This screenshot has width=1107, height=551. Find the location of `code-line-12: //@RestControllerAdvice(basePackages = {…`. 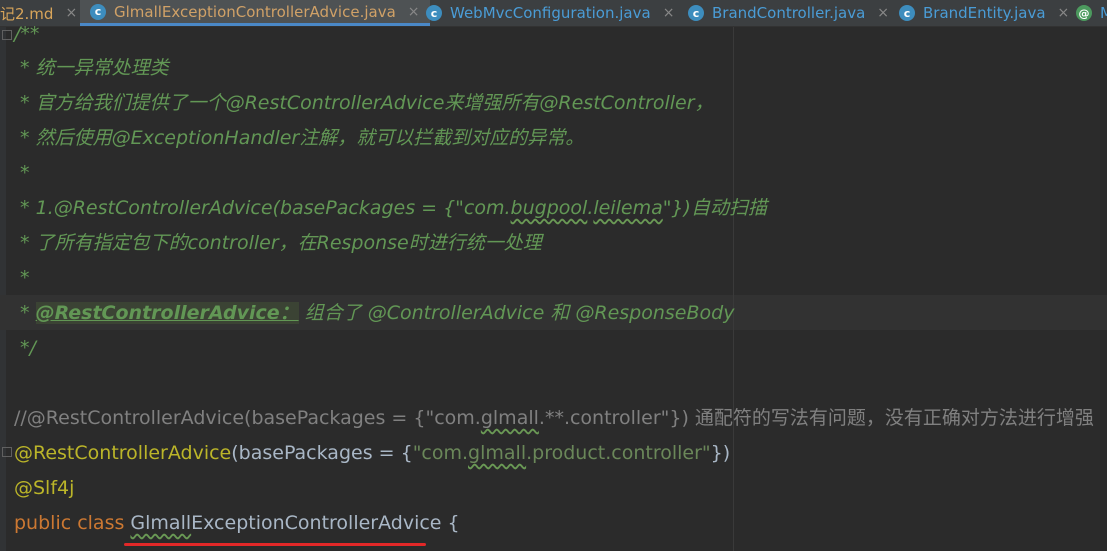

code-line-12: //@RestControllerAdvice(basePackages = {… is located at coordinates (554, 418).